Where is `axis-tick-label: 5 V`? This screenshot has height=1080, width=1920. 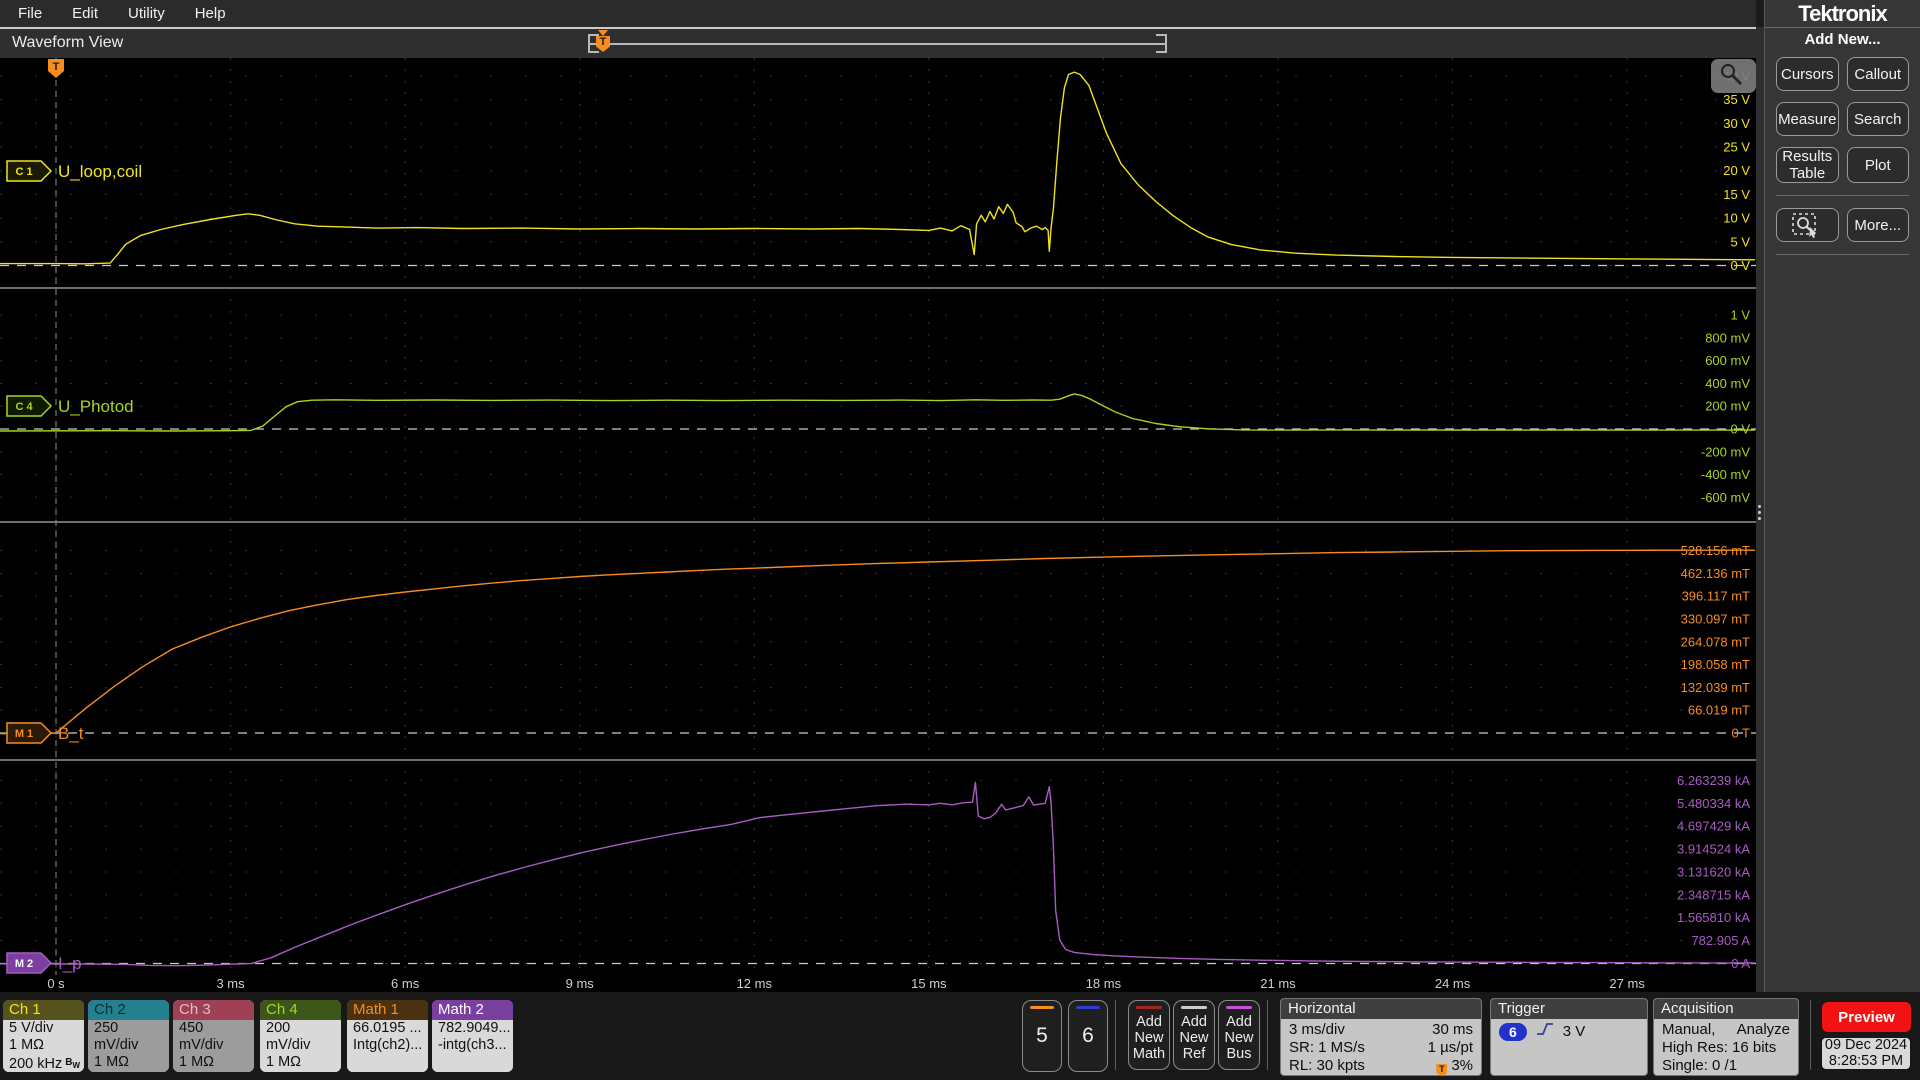 axis-tick-label: 5 V is located at coordinates (1740, 241).